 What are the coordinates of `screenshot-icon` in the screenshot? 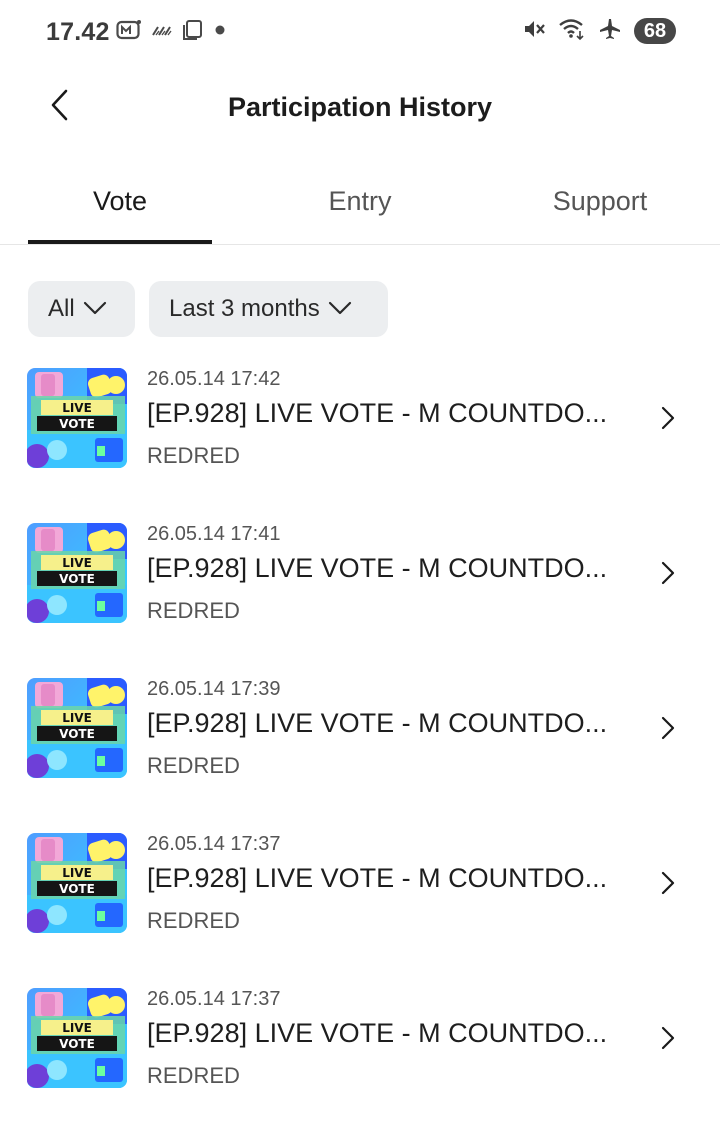 It's located at (193, 32).